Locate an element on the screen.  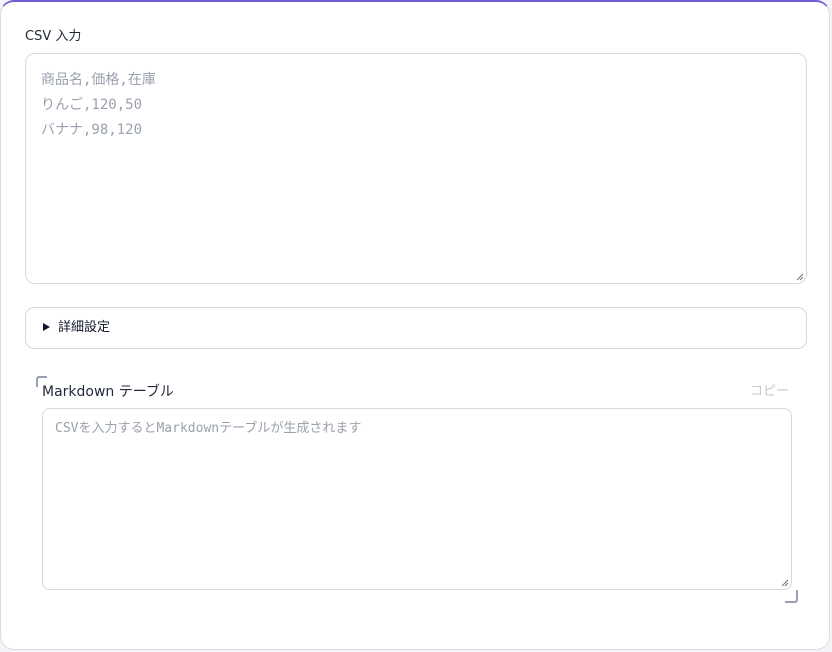
markdown-placeholder: CSVを入力するとMarkdownテーブルが生成されます is located at coordinates (208, 428).